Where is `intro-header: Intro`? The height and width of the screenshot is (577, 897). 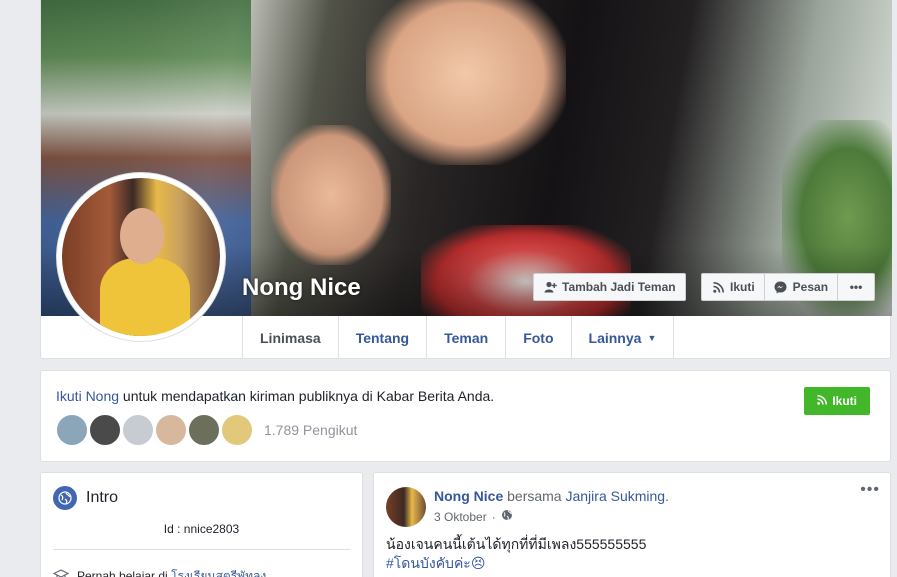 intro-header: Intro is located at coordinates (85, 498).